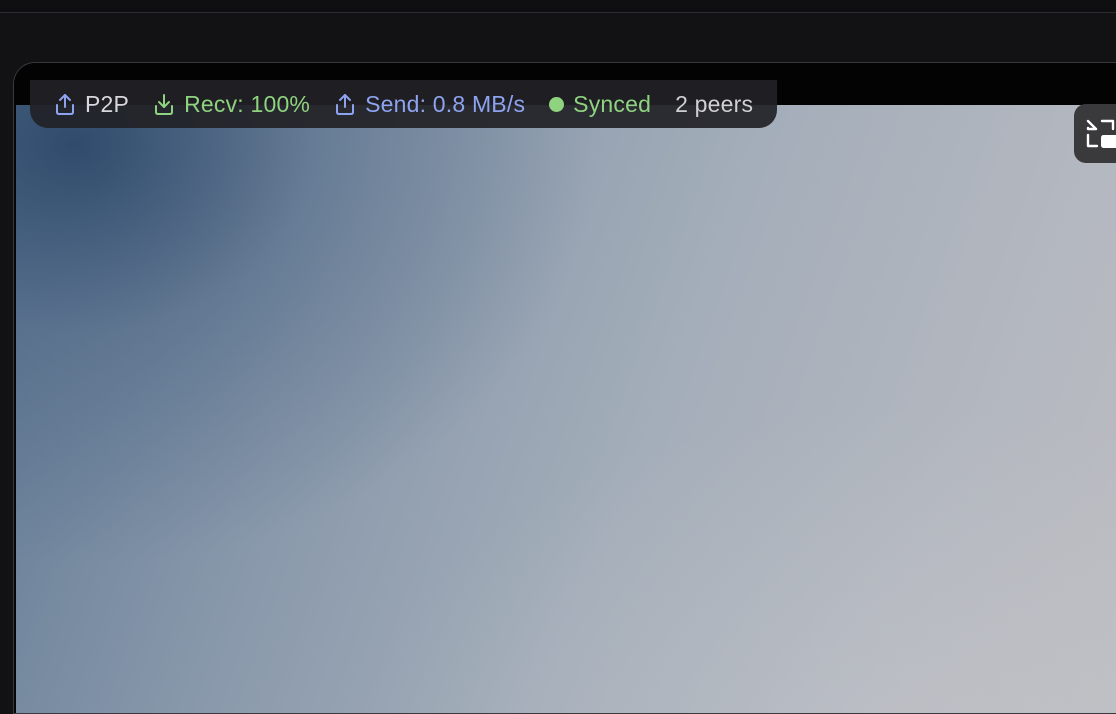  I want to click on receive-label: Recv: 100%, so click(247, 103).